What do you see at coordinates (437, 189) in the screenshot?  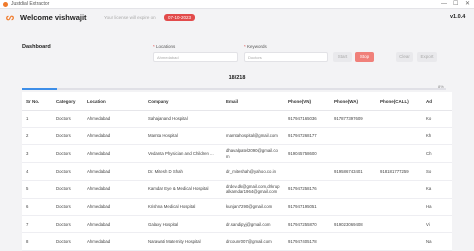 I see `table-cell: Ka` at bounding box center [437, 189].